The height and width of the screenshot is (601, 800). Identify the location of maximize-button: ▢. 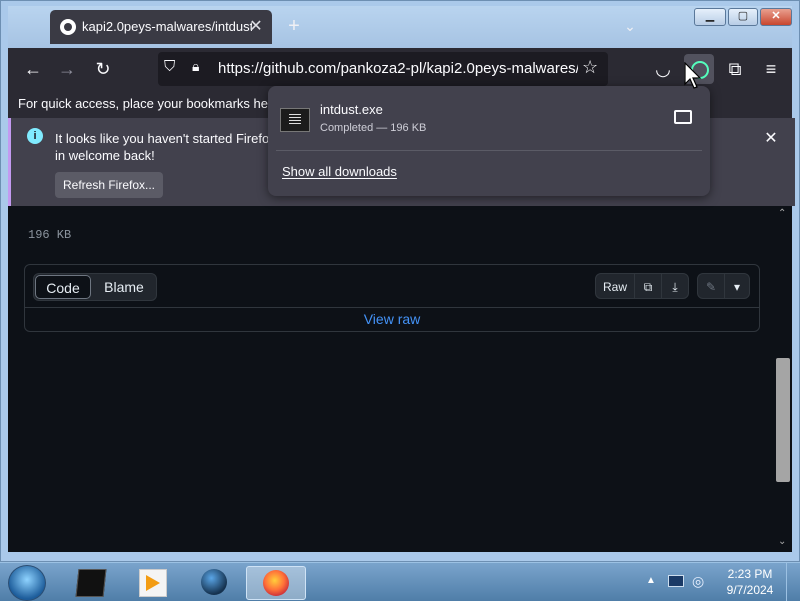
(743, 17).